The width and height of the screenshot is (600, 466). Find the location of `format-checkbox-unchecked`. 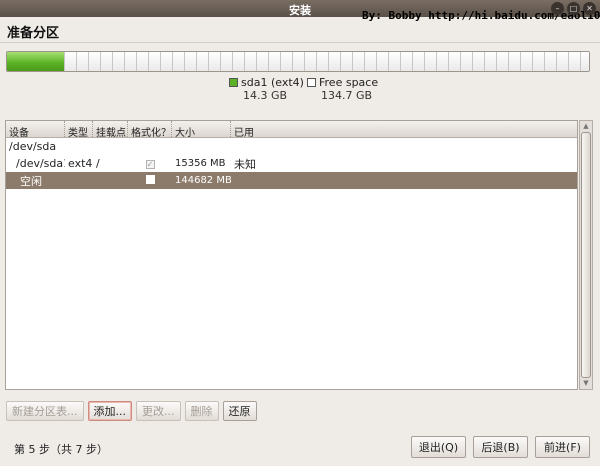

format-checkbox-unchecked is located at coordinates (150, 179).